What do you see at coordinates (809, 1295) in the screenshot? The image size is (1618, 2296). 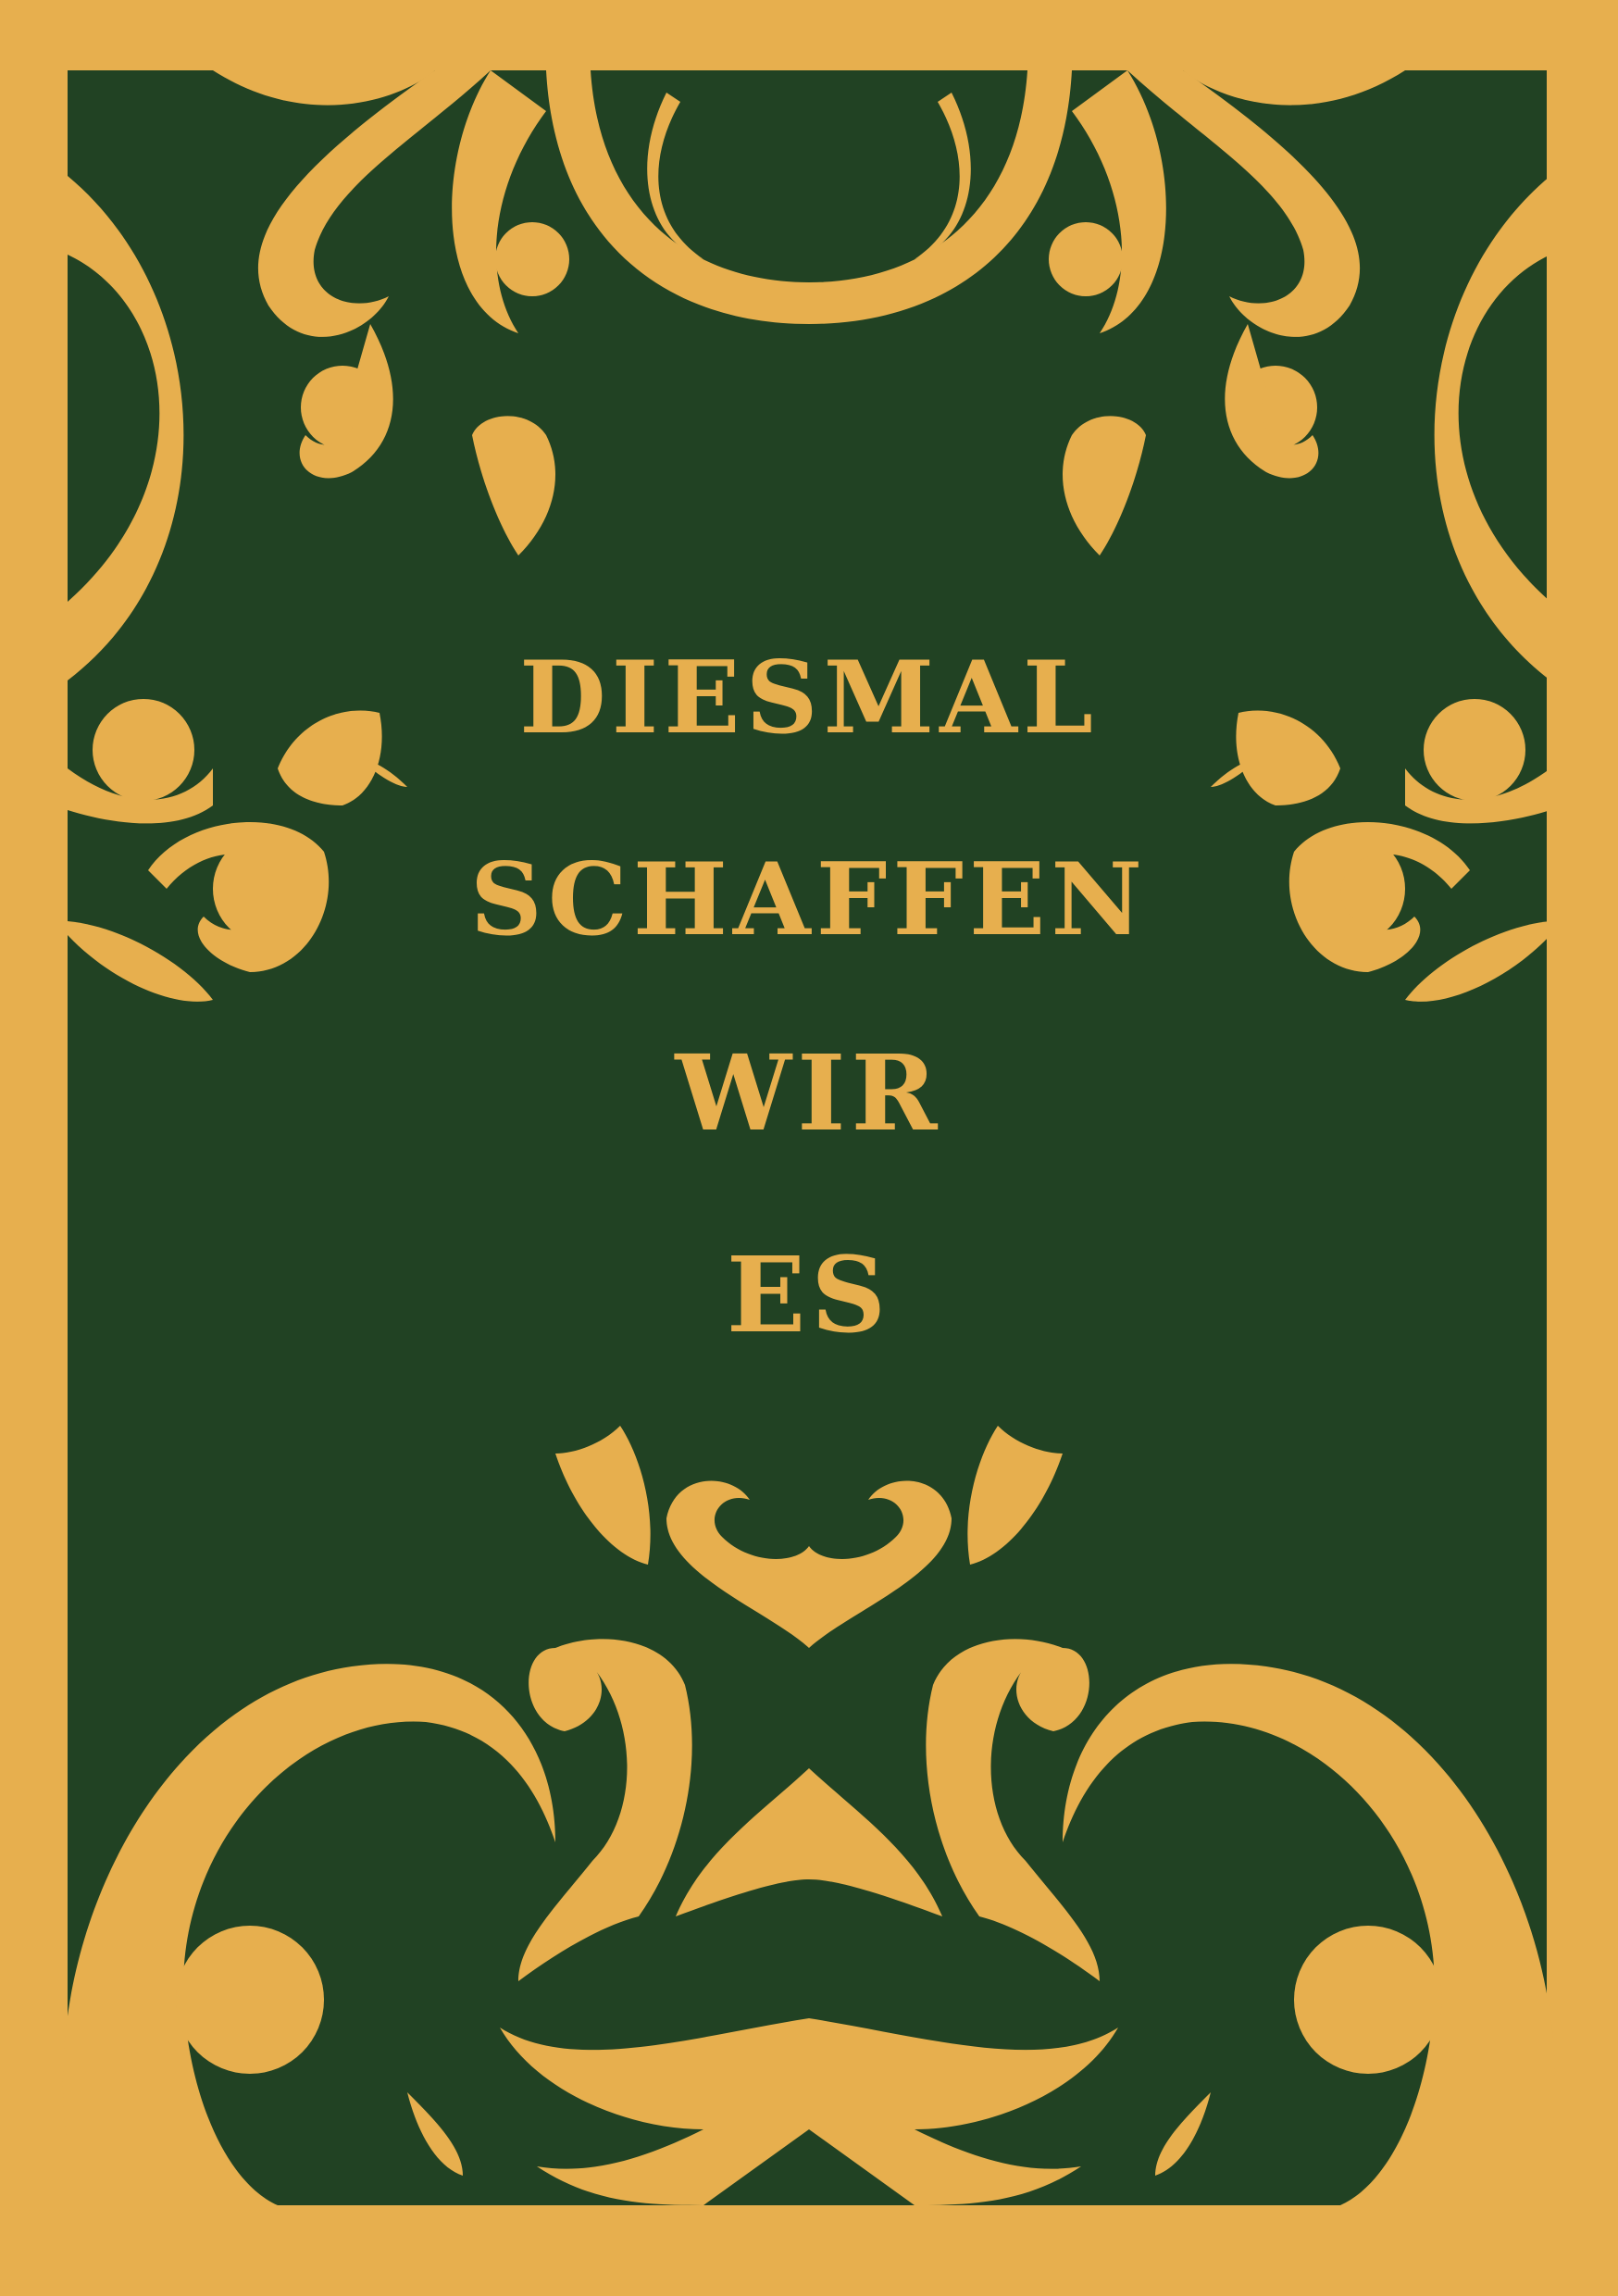 I see `title-line-4: ES` at bounding box center [809, 1295].